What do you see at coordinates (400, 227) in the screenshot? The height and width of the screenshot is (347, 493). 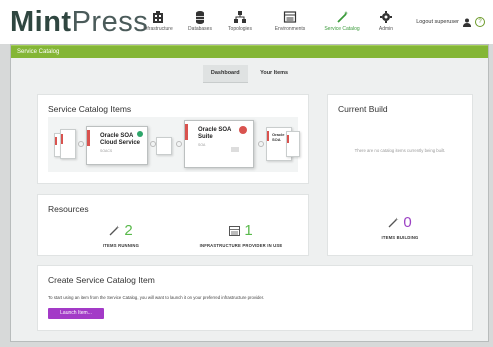 I see `items-building: 0 ITEMS BUILDING` at bounding box center [400, 227].